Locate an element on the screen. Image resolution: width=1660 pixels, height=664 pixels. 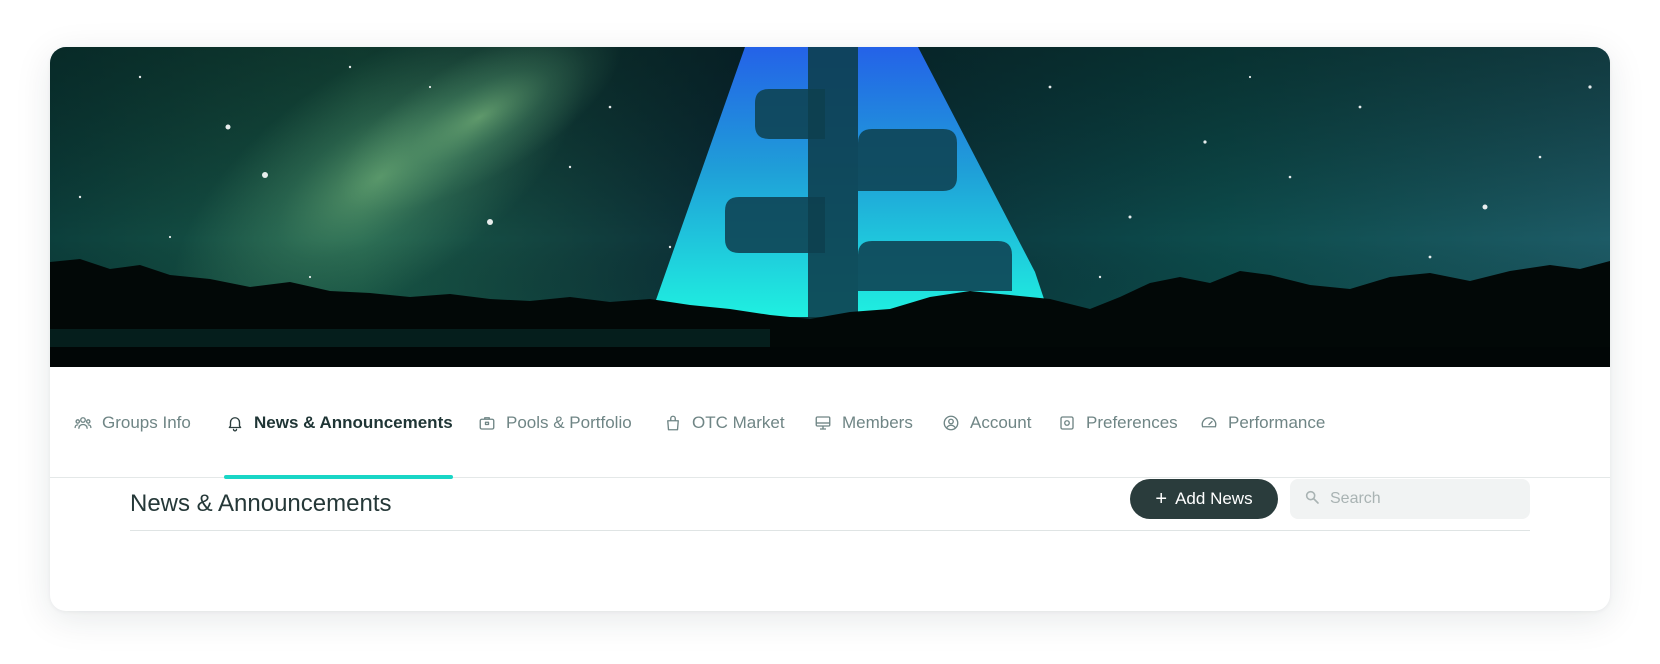
tab-members: Members is located at coordinates (862, 422).